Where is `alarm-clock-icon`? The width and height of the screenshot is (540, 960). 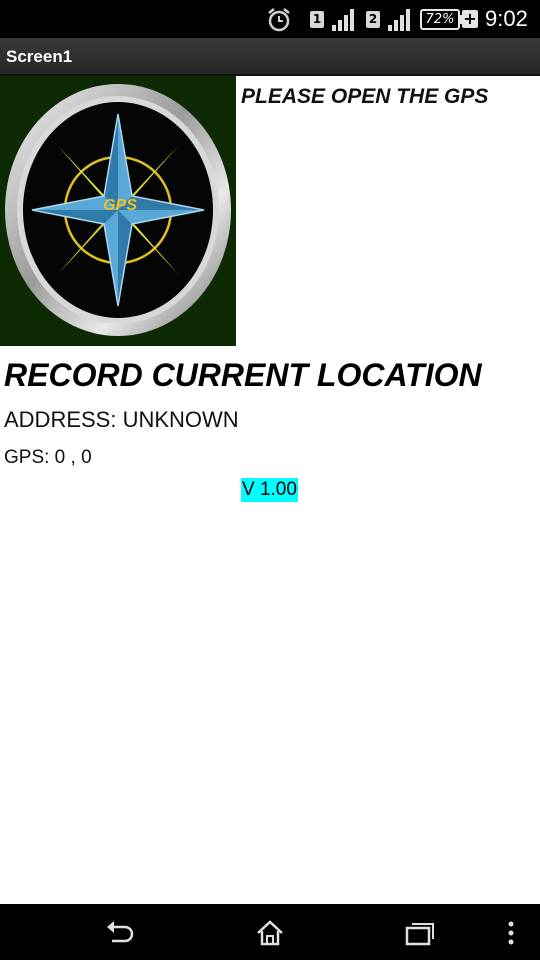 alarm-clock-icon is located at coordinates (279, 20).